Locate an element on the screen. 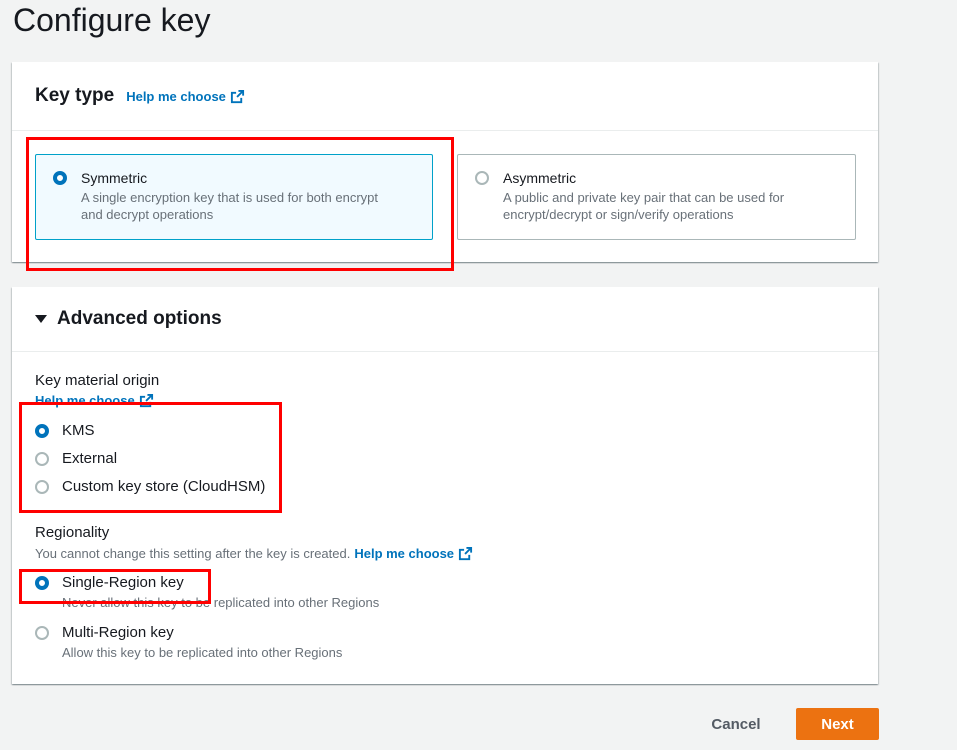 The width and height of the screenshot is (957, 750). key-origin-custom-store-option: Custom key store (CloudHSM) is located at coordinates (150, 487).